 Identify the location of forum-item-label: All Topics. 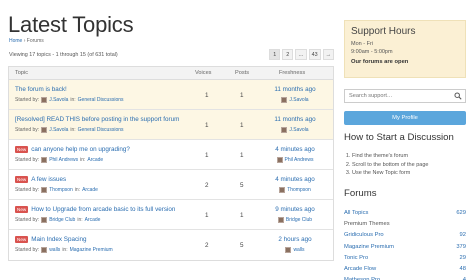
(356, 213).